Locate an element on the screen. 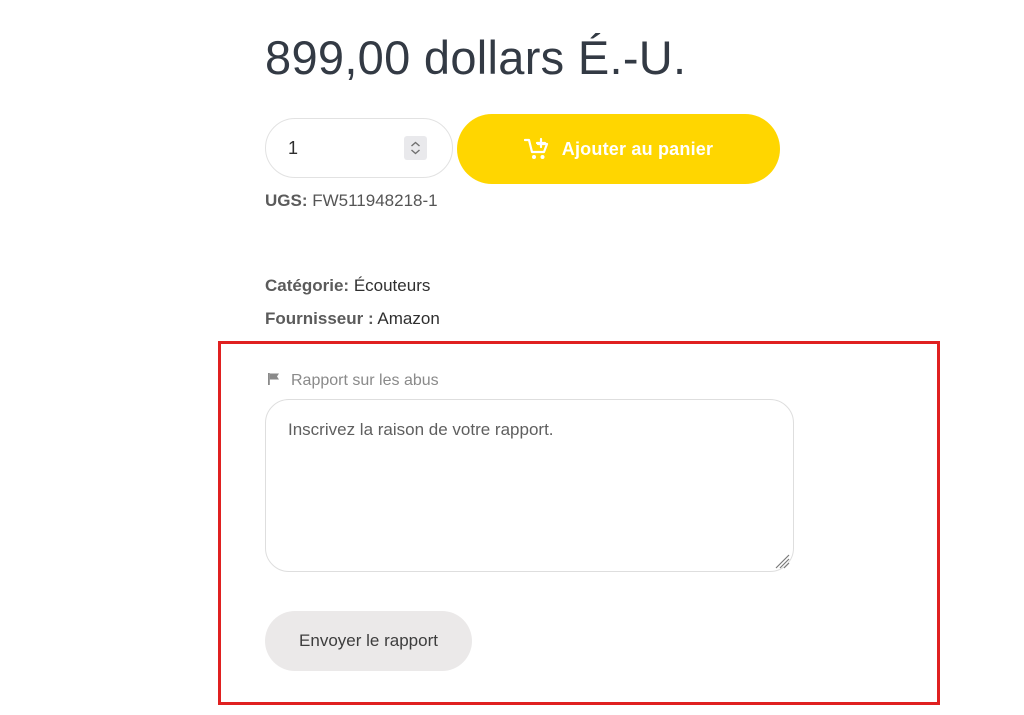 Image resolution: width=1024 pixels, height=715 pixels. add-to-cart-label: Ajouter au panier is located at coordinates (637, 148).